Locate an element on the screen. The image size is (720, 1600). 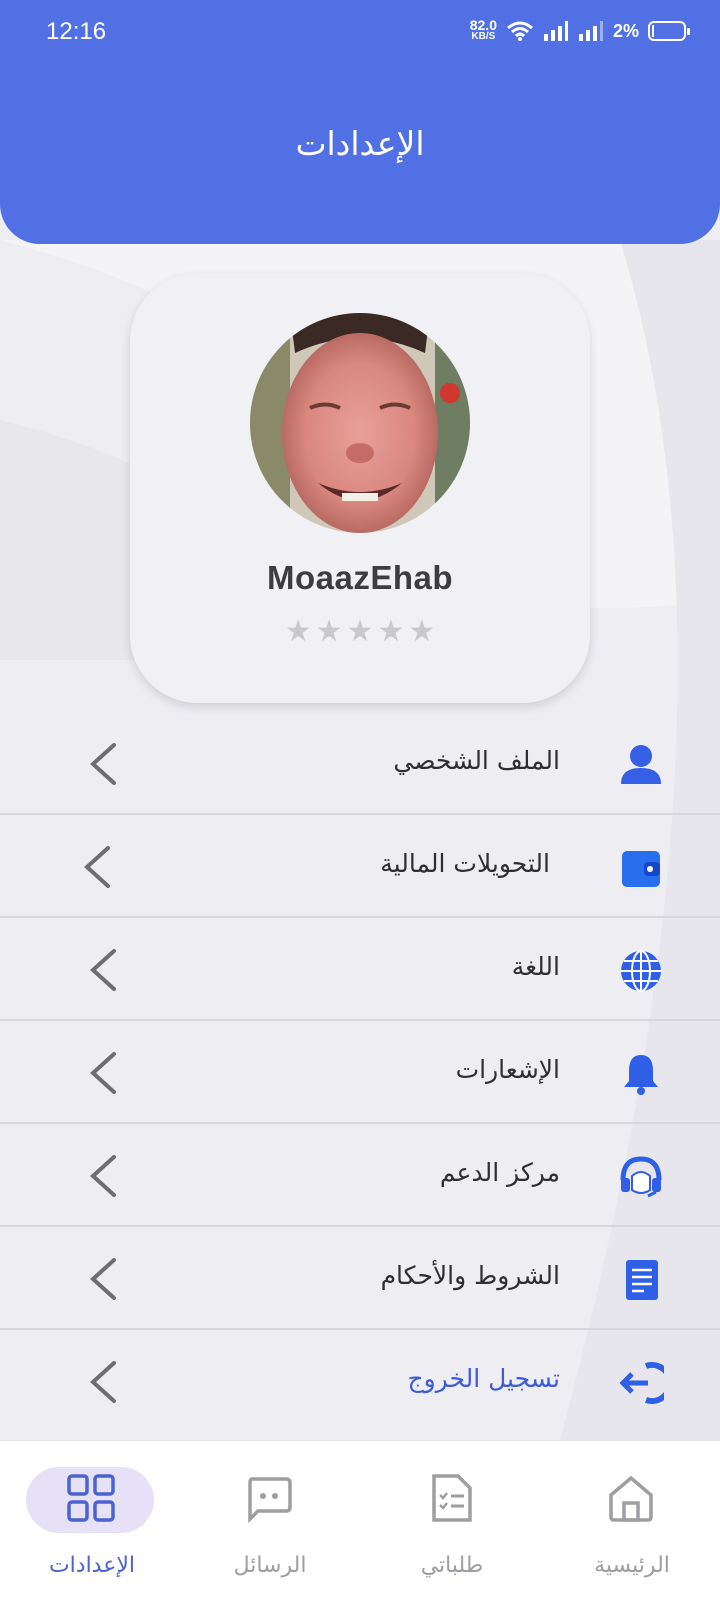
signal-icon is located at coordinates (555, 31).